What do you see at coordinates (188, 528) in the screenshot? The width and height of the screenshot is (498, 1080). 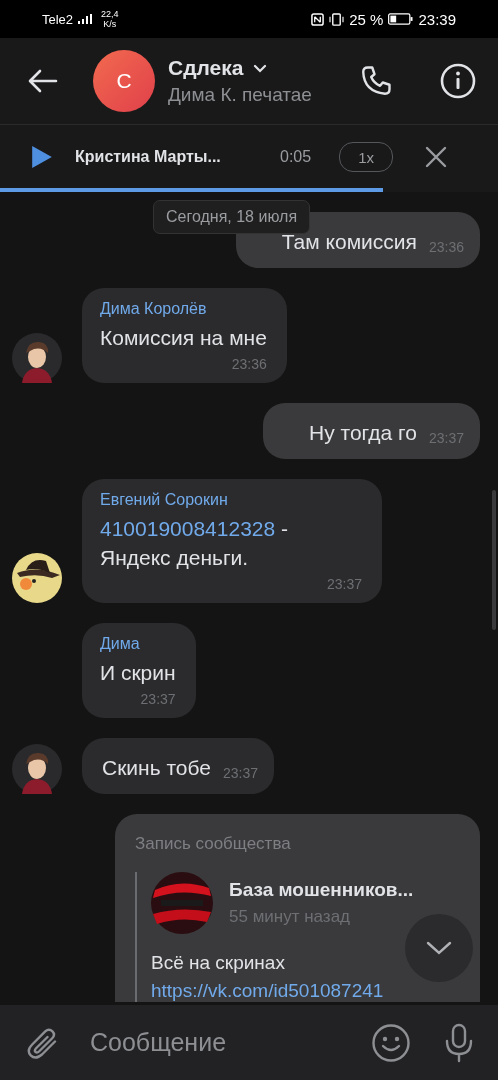 I see `wallet-link: 410019008412328` at bounding box center [188, 528].